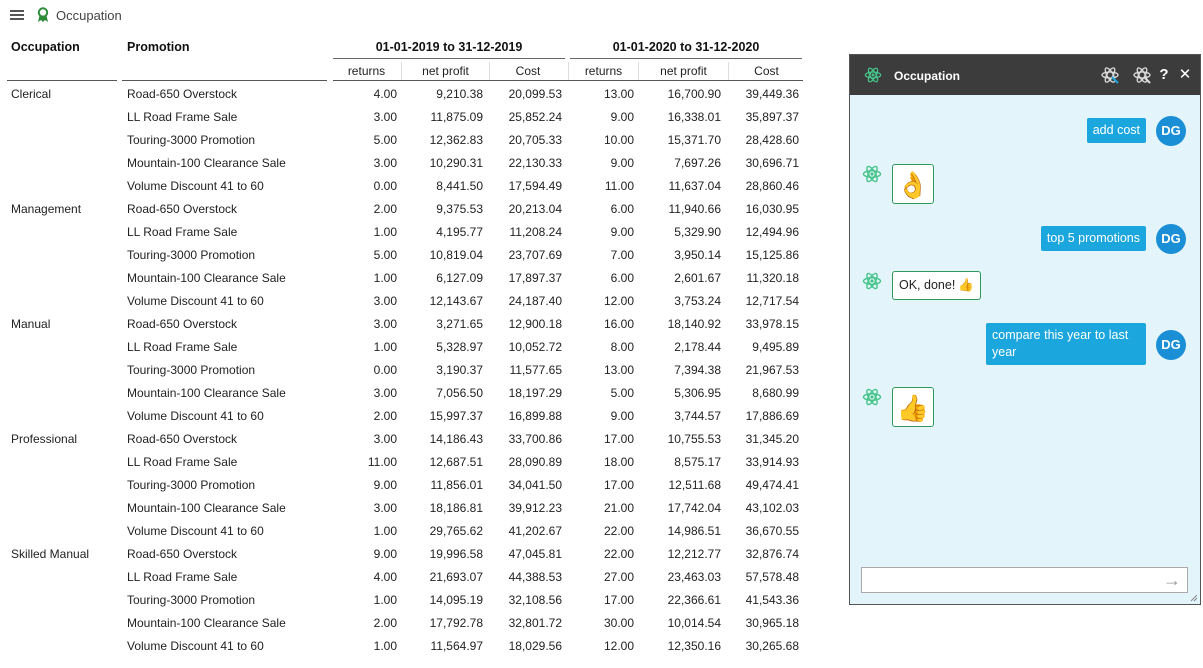 Image resolution: width=1203 pixels, height=668 pixels. What do you see at coordinates (772, 508) in the screenshot?
I see `value-cell: 43,102.03` at bounding box center [772, 508].